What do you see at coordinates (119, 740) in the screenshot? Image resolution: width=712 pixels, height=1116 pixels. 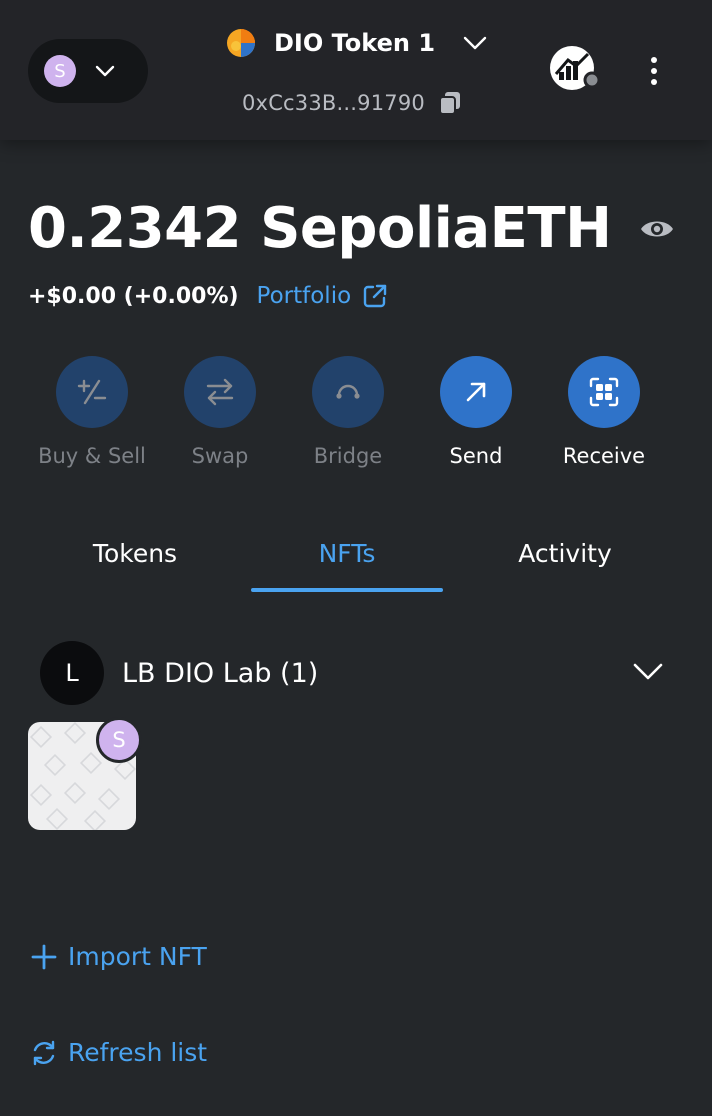 I see `nft-network-badge: S` at bounding box center [119, 740].